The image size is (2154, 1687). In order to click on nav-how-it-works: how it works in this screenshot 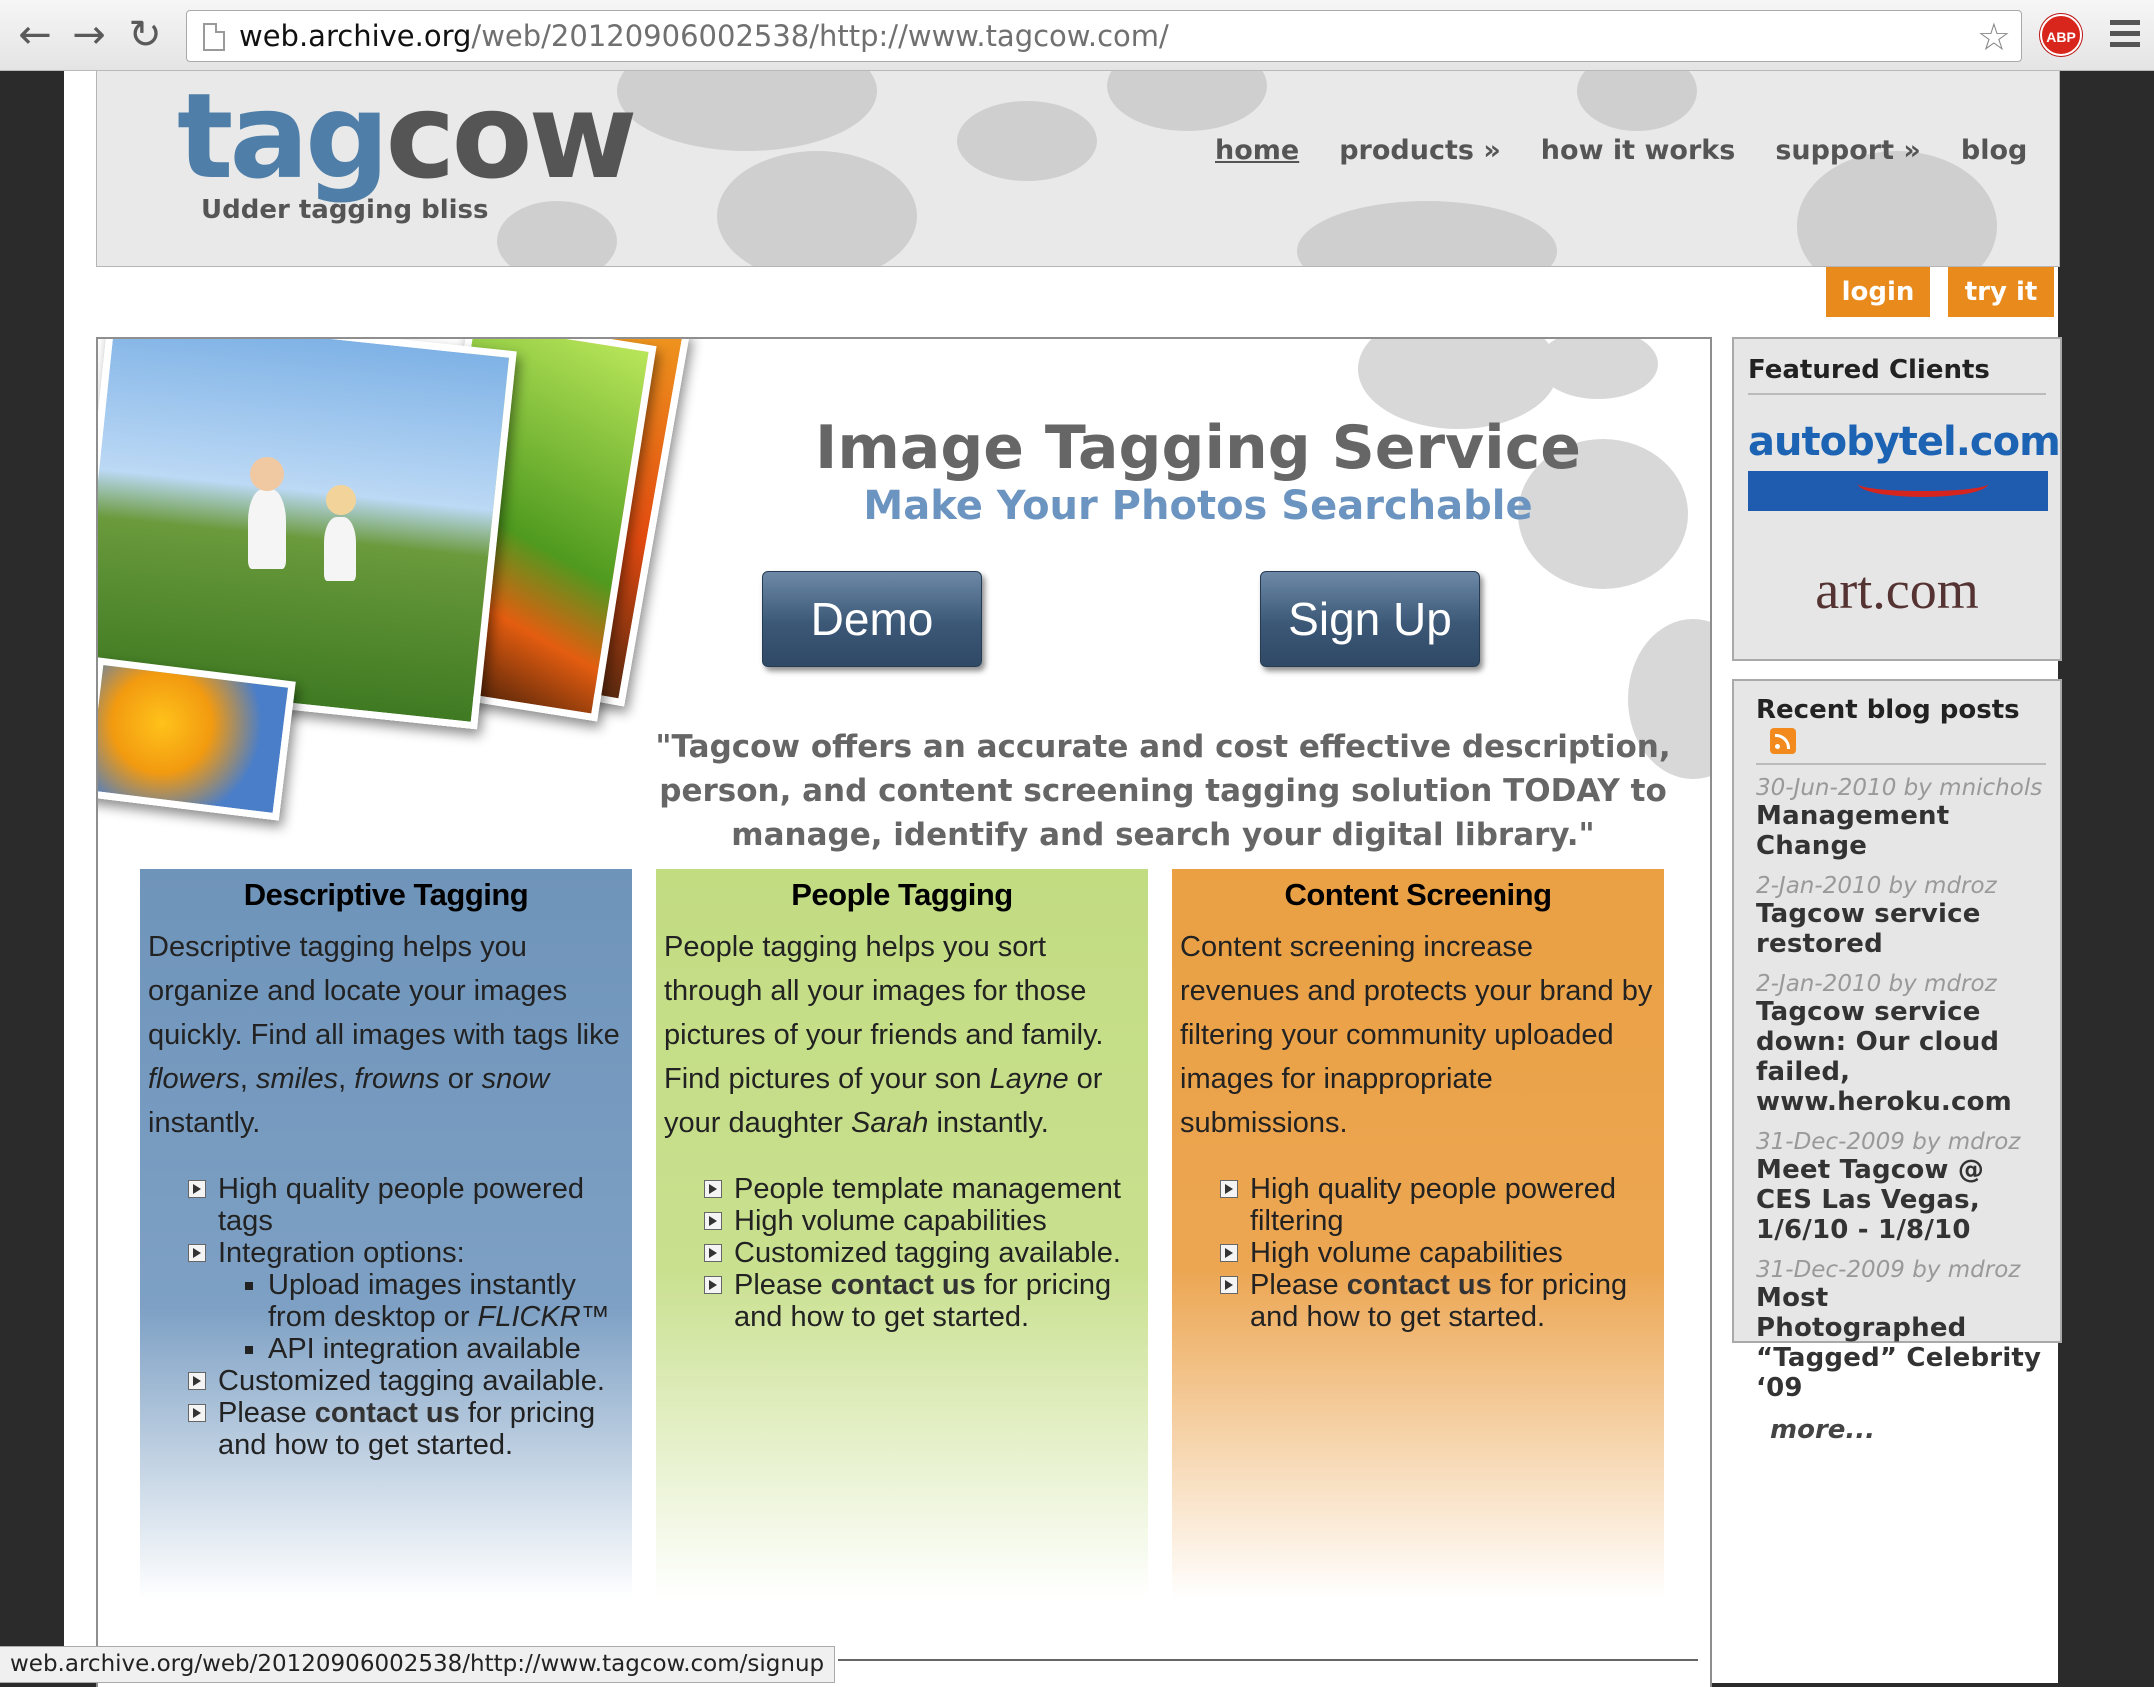, I will do `click(1638, 150)`.